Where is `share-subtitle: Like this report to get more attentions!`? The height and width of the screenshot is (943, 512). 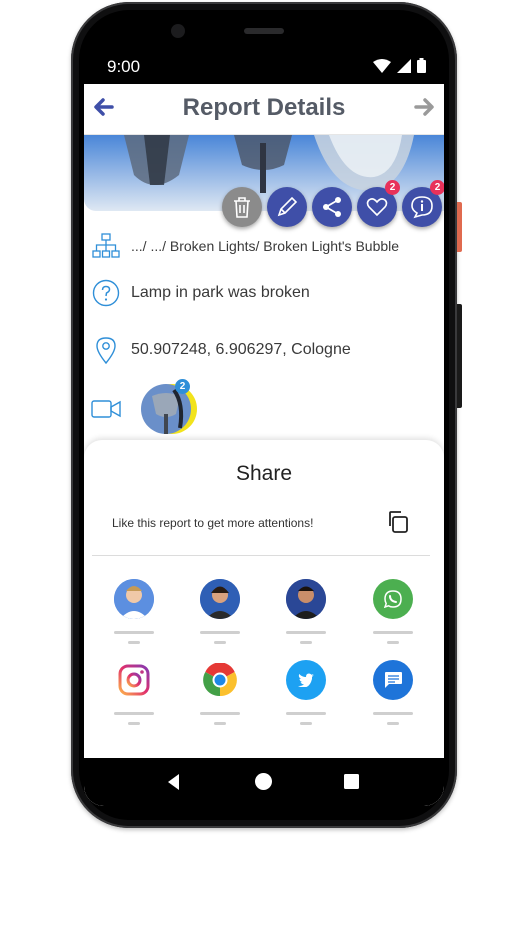
share-subtitle: Like this report to get more attentions! is located at coordinates (213, 523).